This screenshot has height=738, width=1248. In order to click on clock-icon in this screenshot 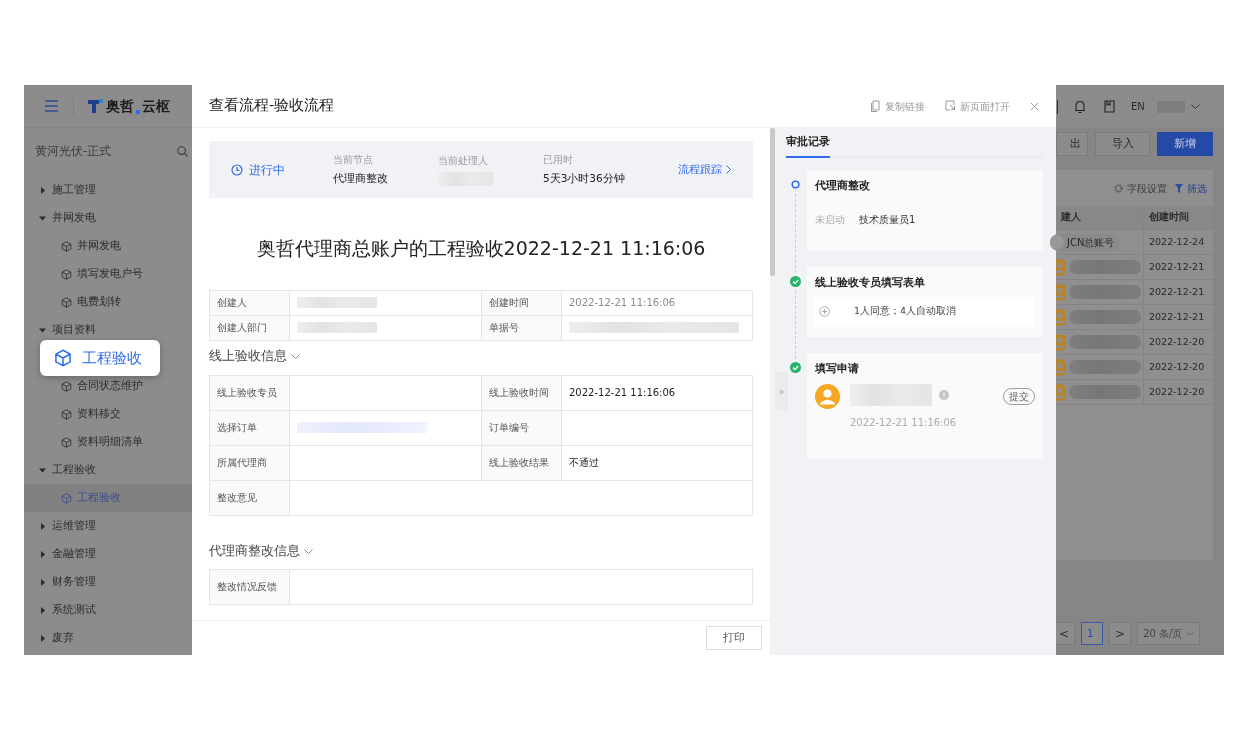, I will do `click(237, 169)`.